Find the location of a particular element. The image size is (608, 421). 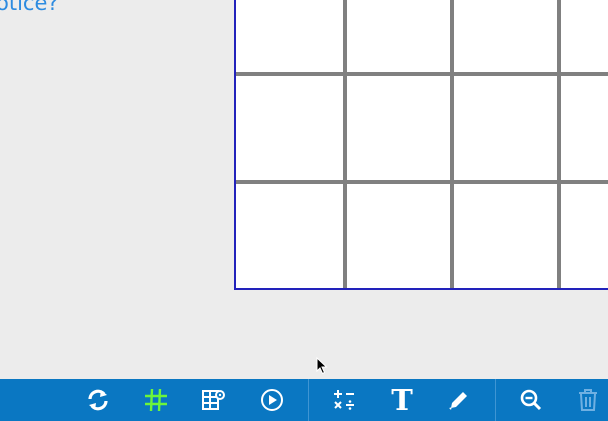

play-button is located at coordinates (272, 400).